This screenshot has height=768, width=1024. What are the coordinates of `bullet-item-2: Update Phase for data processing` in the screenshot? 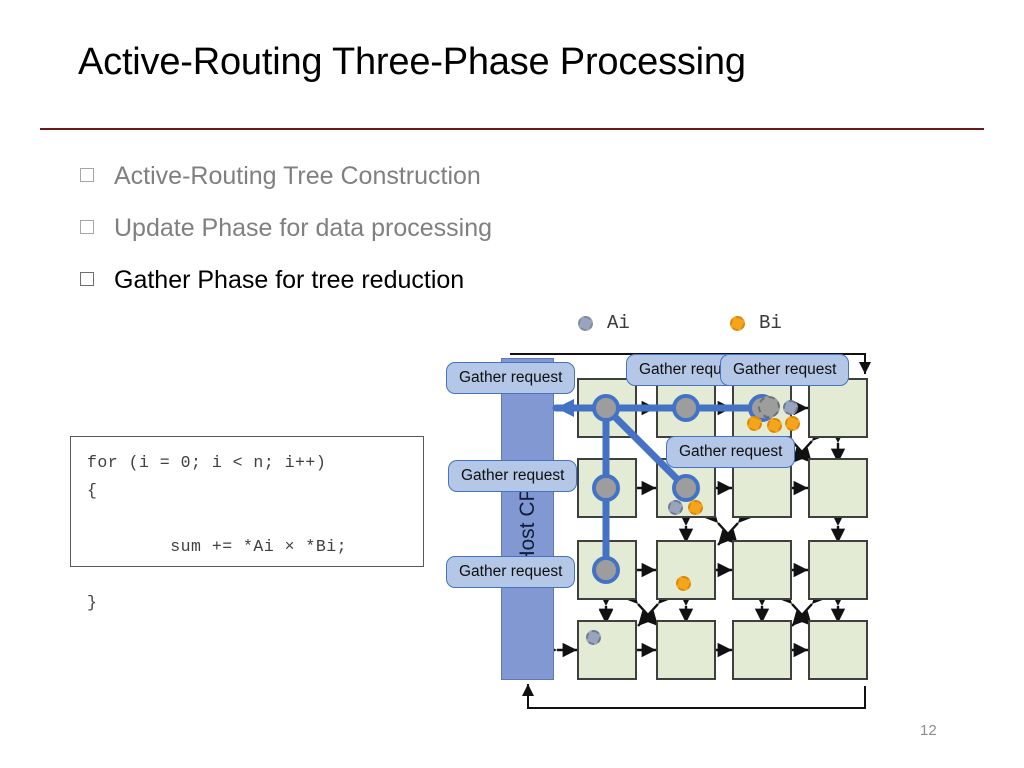 It's located at (390, 240).